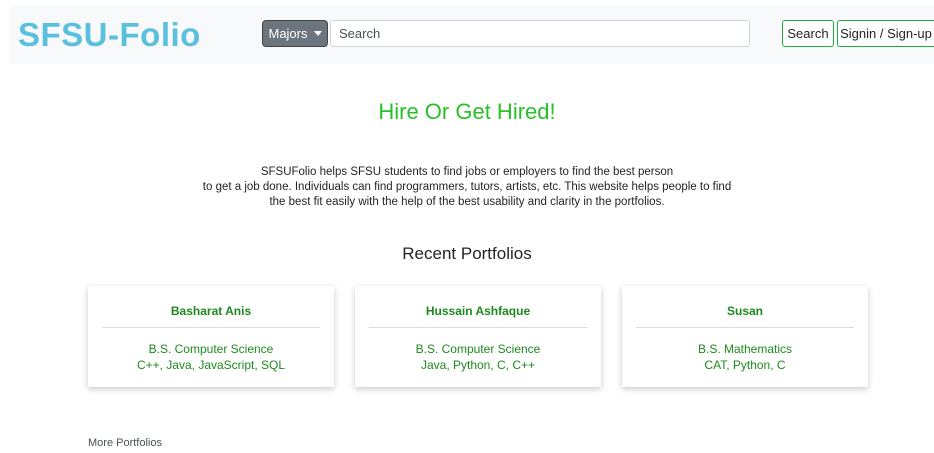  I want to click on search-input, so click(540, 33).